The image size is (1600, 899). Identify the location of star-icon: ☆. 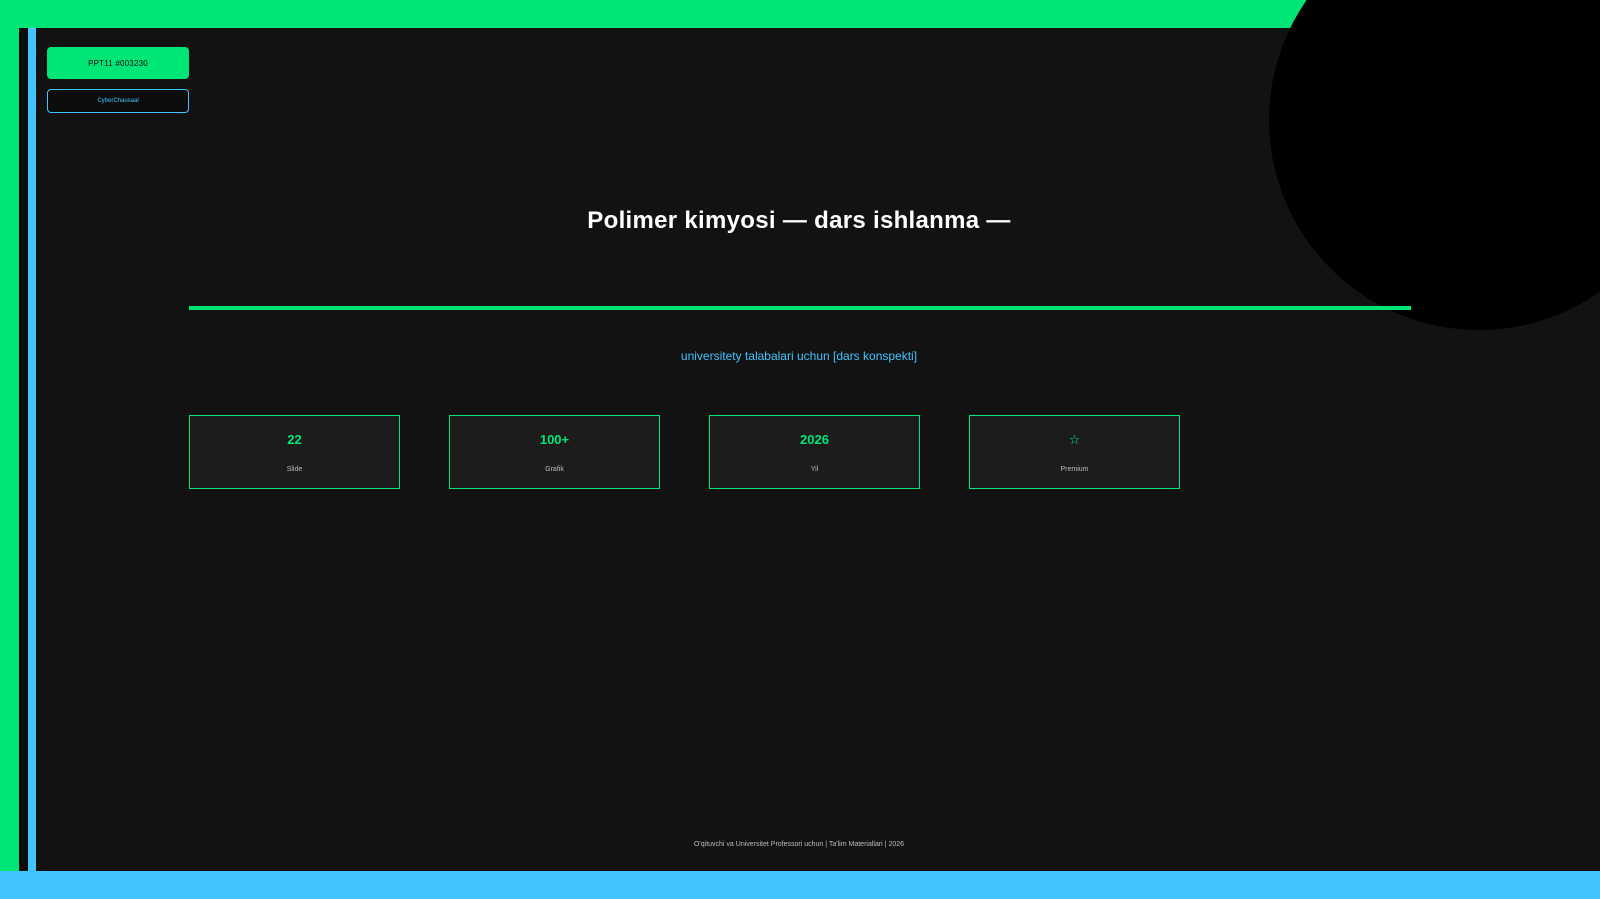
(1074, 439).